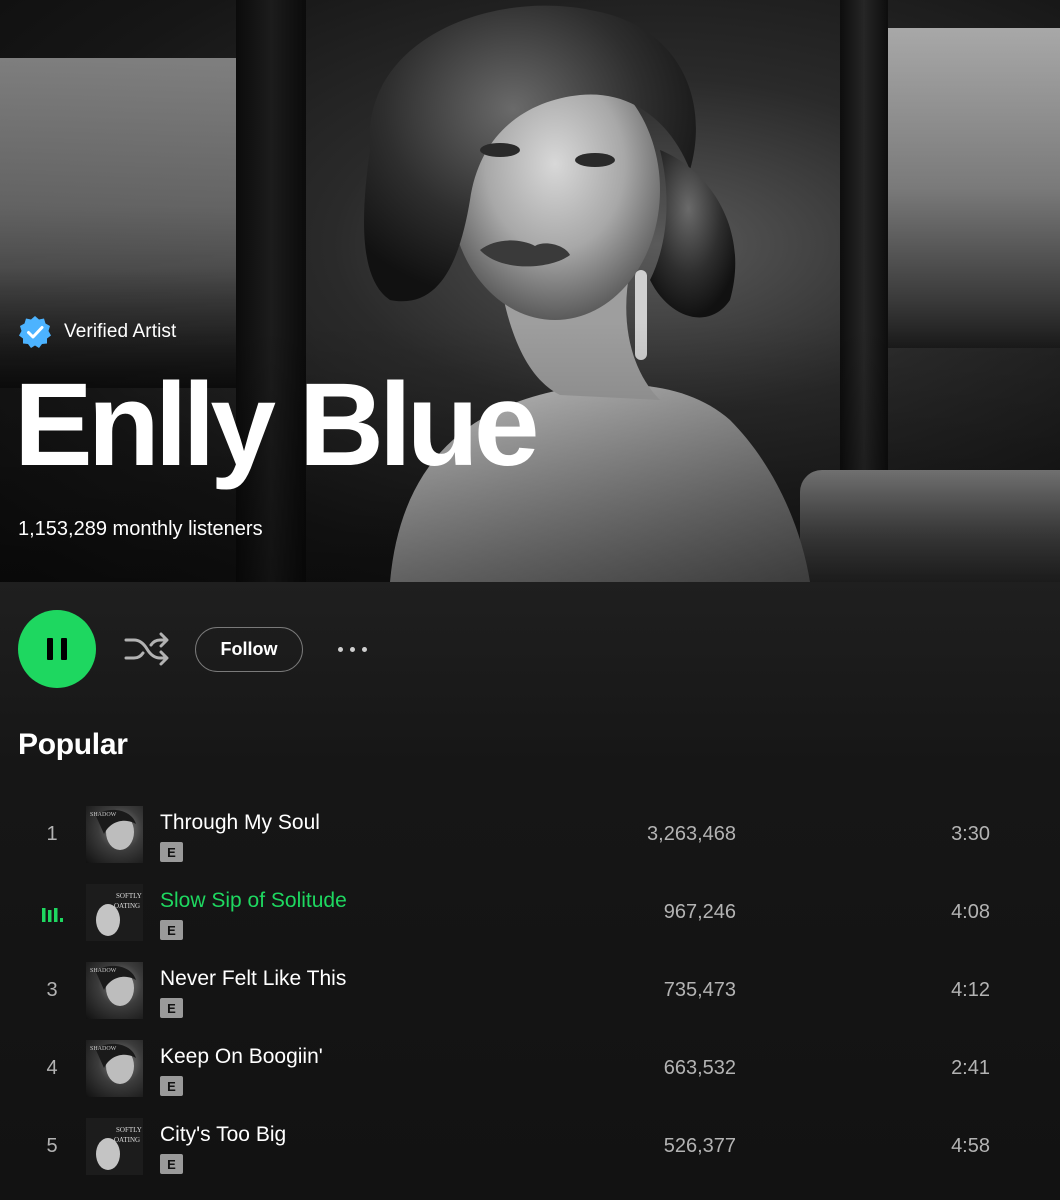 The image size is (1060, 1200). Describe the element at coordinates (52, 834) in the screenshot. I see `track-rank: 1` at that location.